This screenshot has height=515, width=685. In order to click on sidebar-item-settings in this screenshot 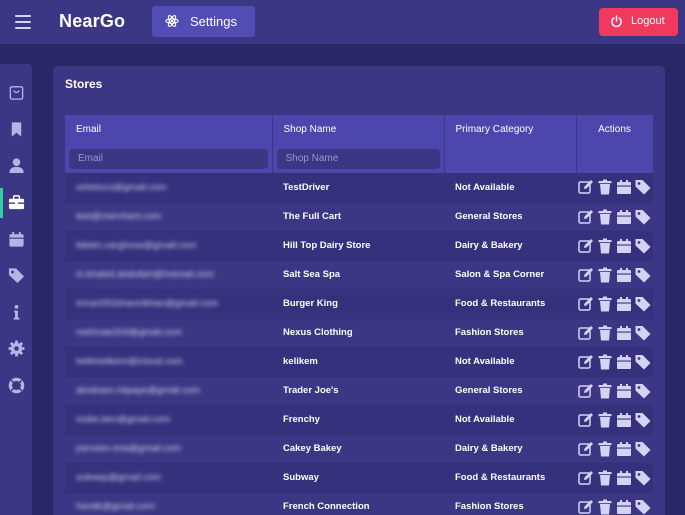, I will do `click(16, 349)`.